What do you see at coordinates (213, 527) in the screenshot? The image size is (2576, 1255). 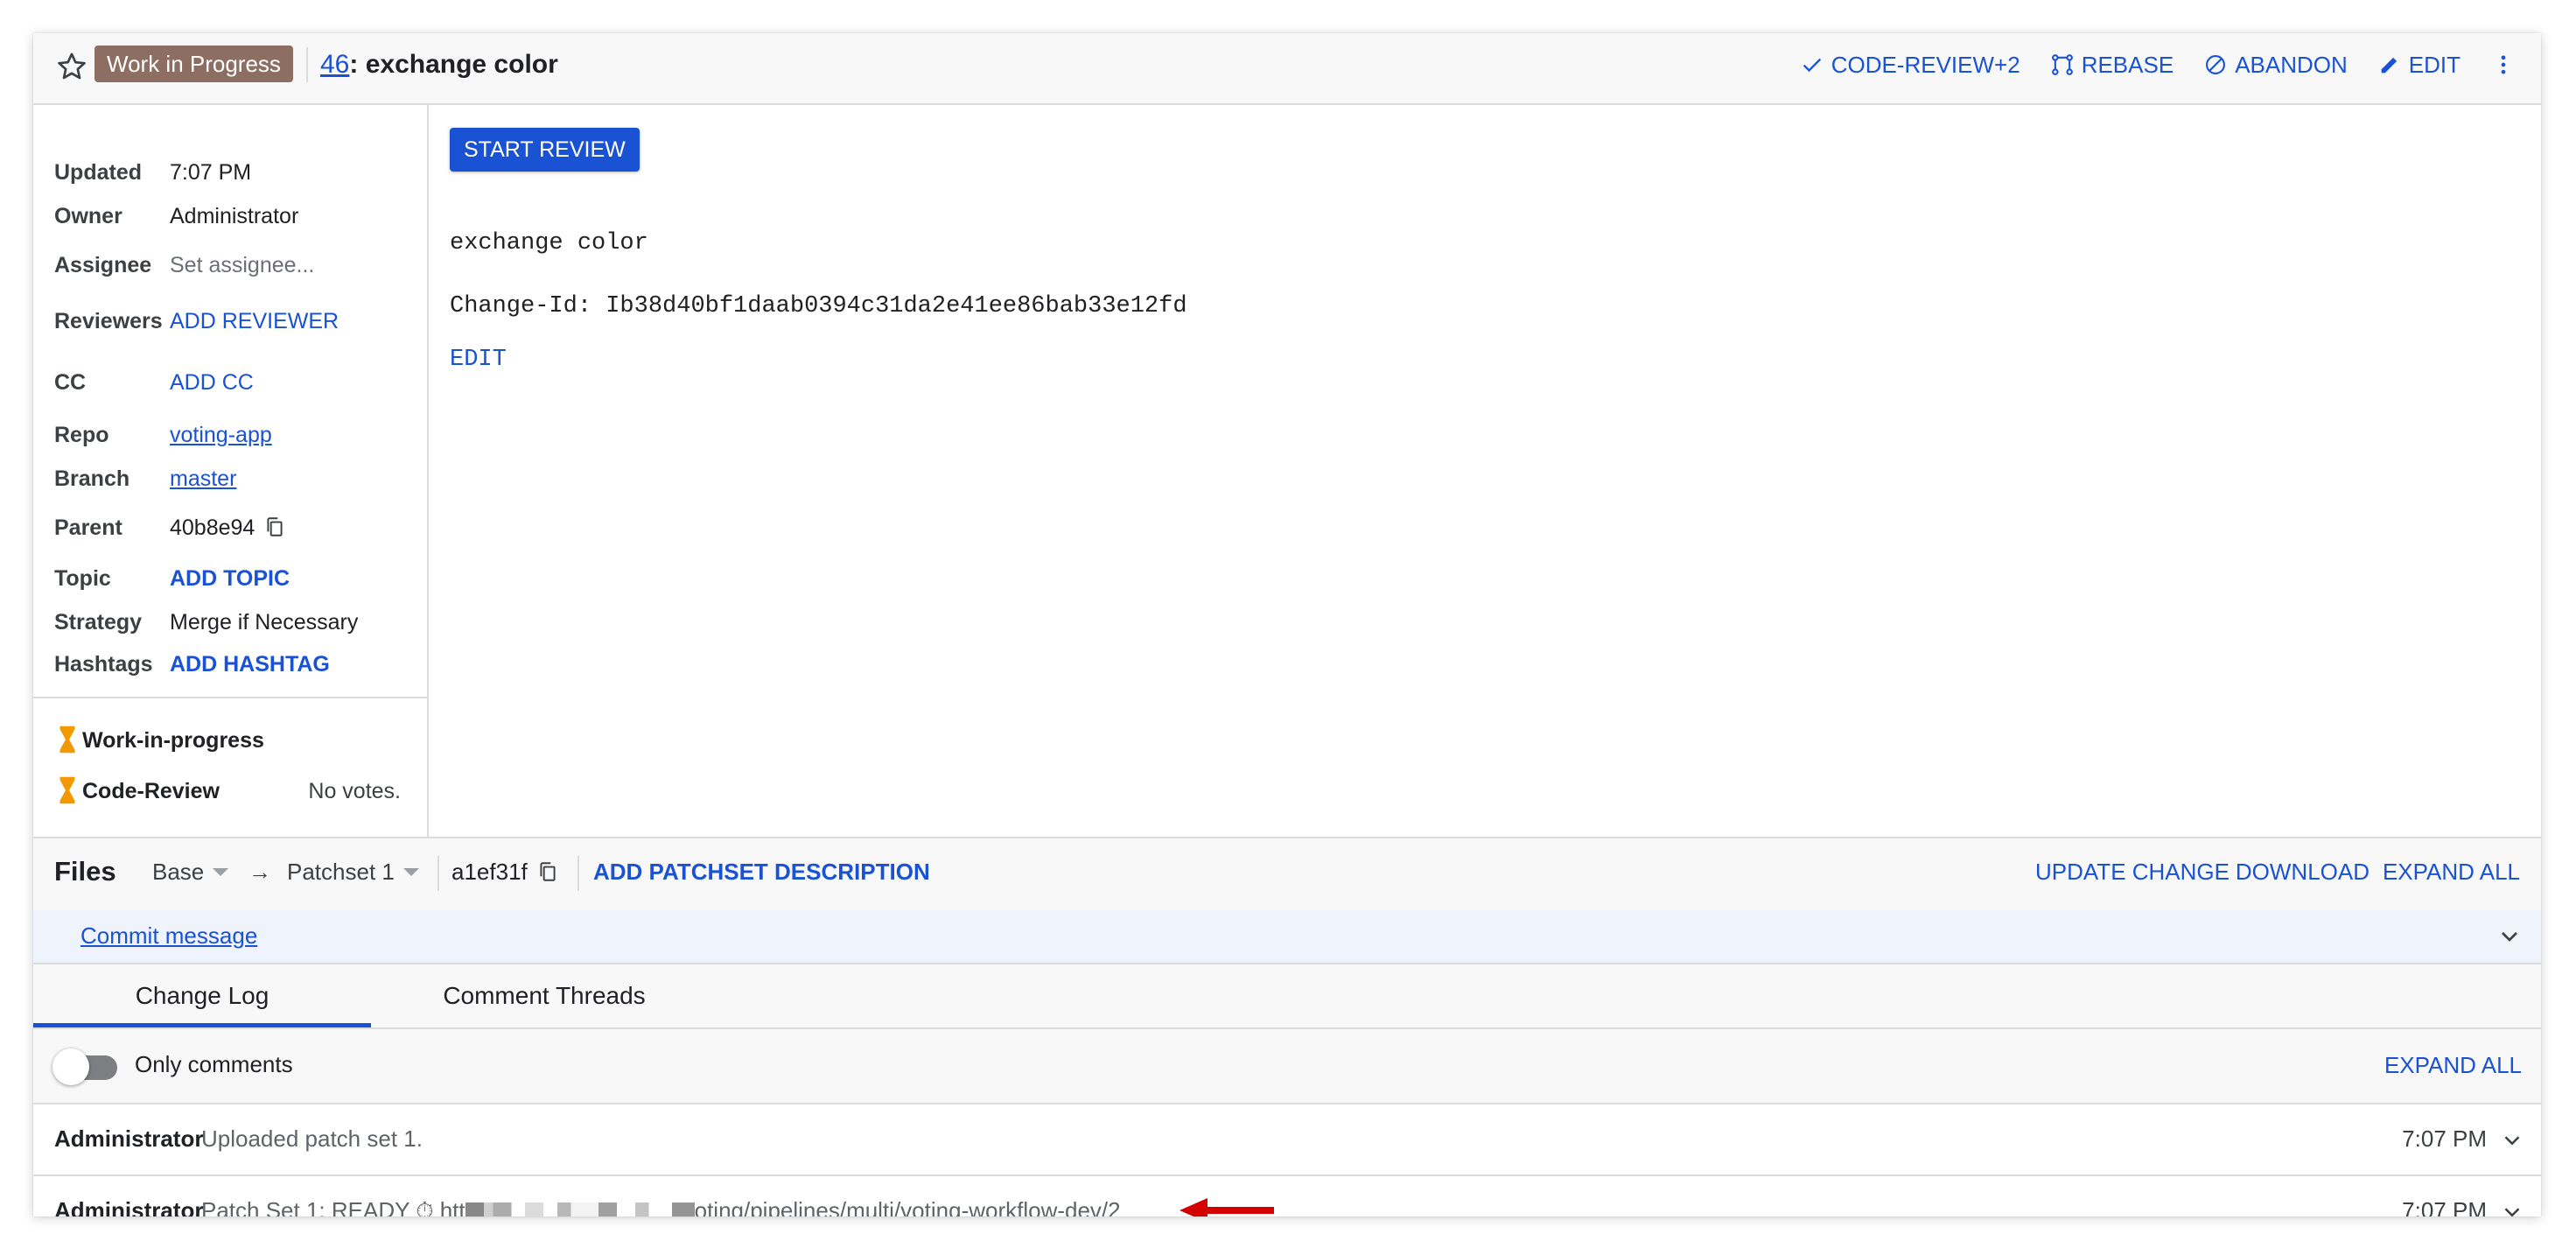 I see `parent-sha: 40b8e94` at bounding box center [213, 527].